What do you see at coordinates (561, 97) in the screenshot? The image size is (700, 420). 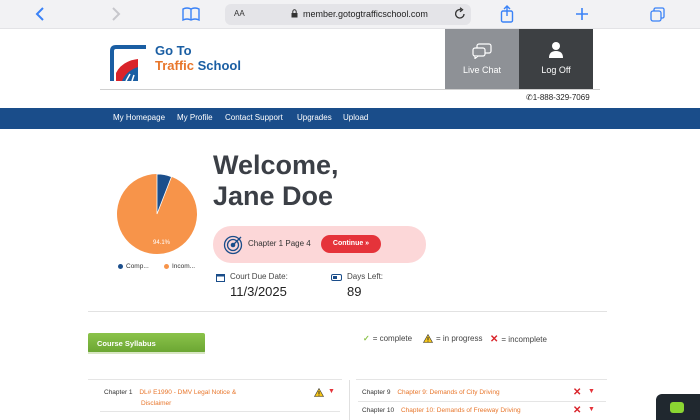 I see `phone-text: 1-888-329-7069` at bounding box center [561, 97].